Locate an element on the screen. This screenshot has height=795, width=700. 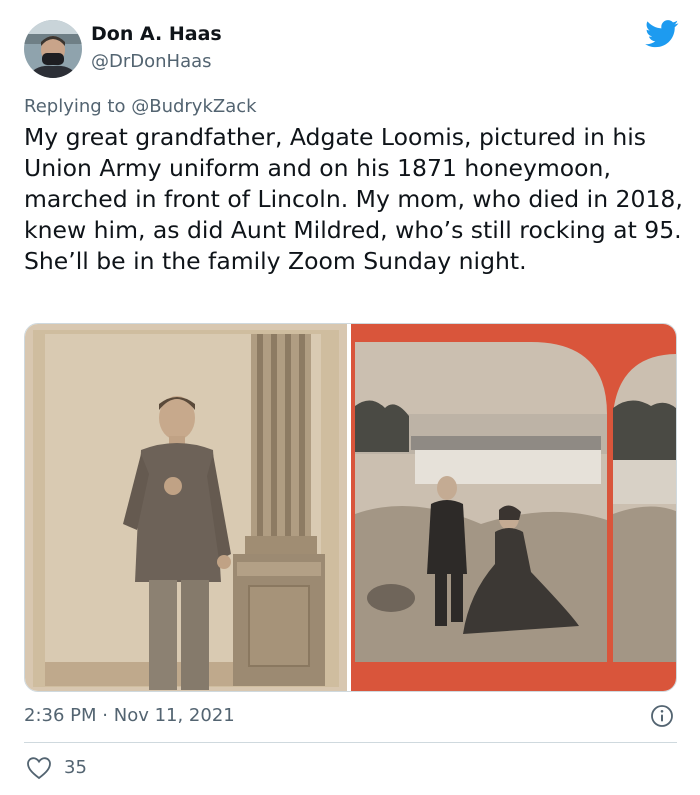
like-count: 35 is located at coordinates (75, 767).